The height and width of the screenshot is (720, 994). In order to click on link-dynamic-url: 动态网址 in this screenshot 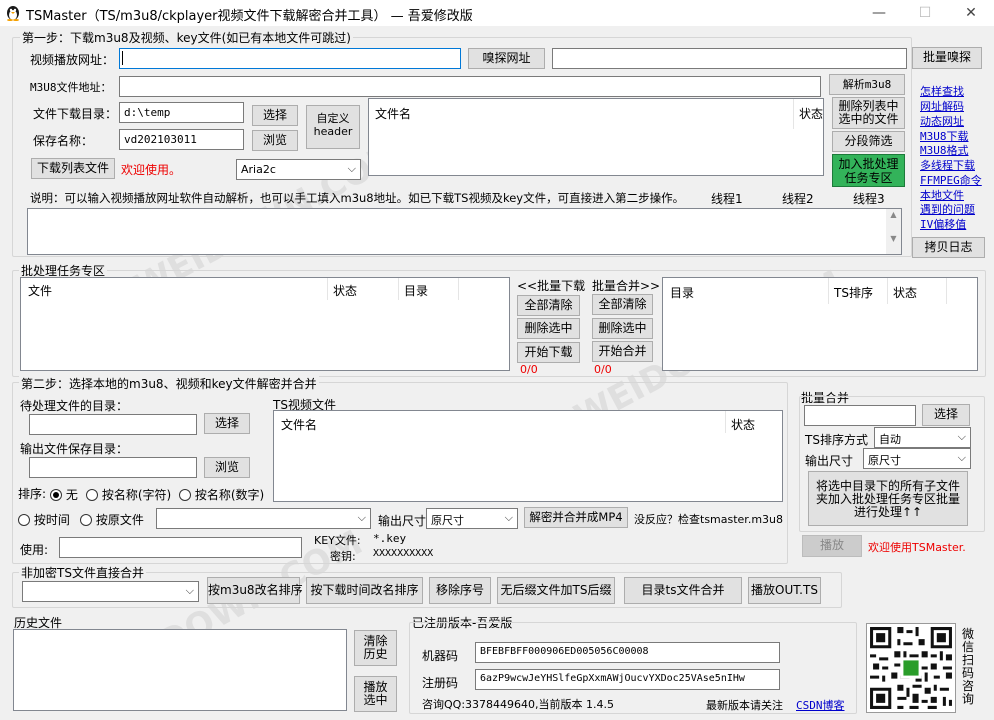, I will do `click(942, 121)`.